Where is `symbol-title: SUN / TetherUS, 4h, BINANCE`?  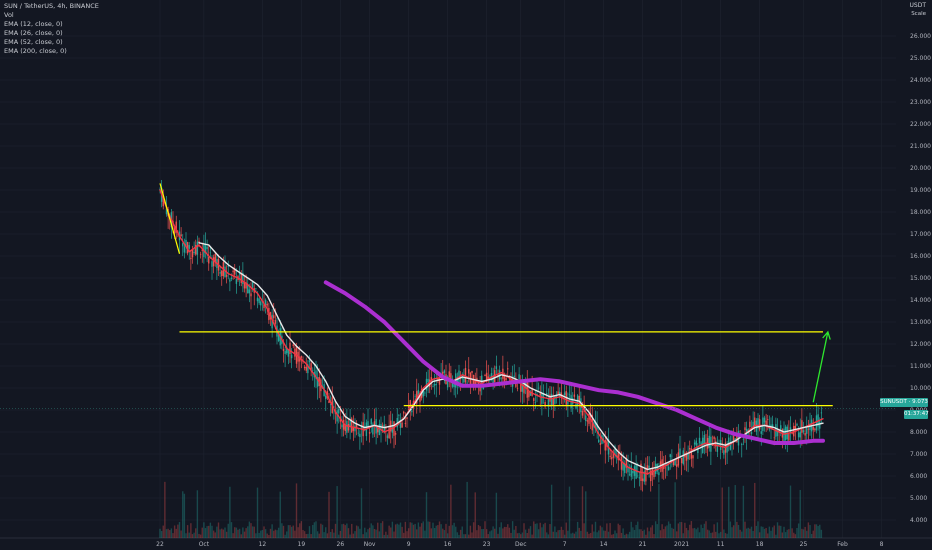 symbol-title: SUN / TetherUS, 4h, BINANCE is located at coordinates (51, 6).